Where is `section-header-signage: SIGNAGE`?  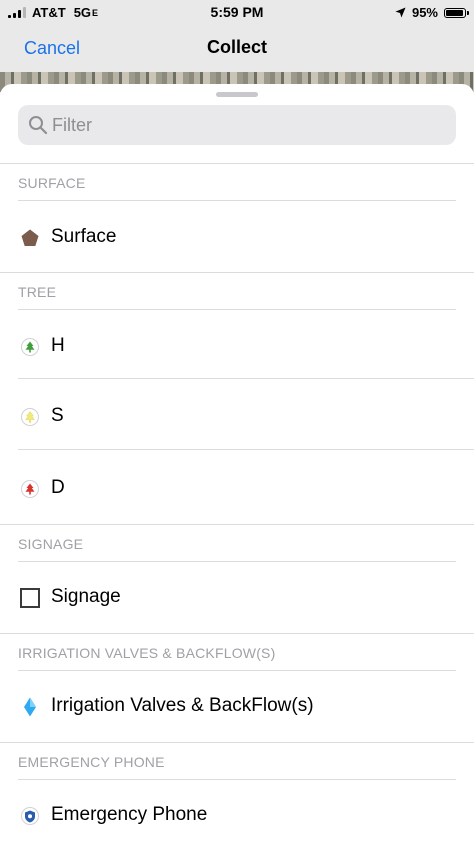
section-header-signage: SIGNAGE is located at coordinates (51, 544).